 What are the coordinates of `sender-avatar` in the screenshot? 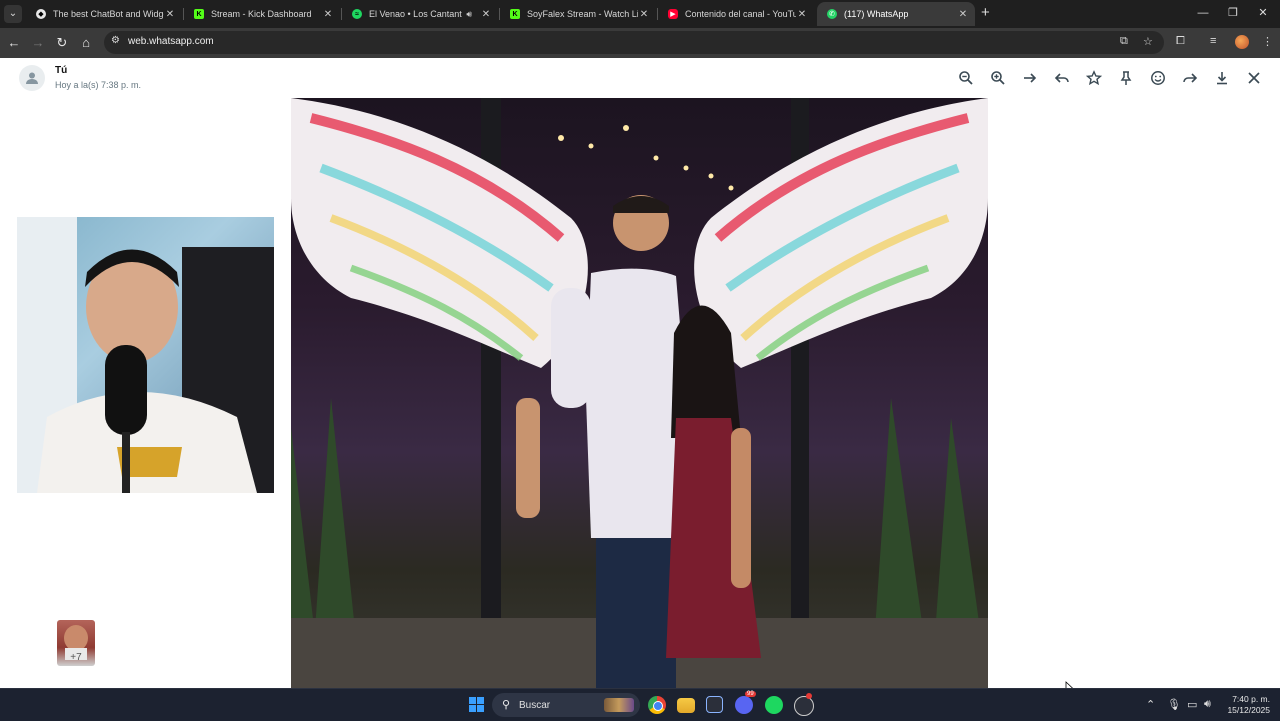 It's located at (32, 78).